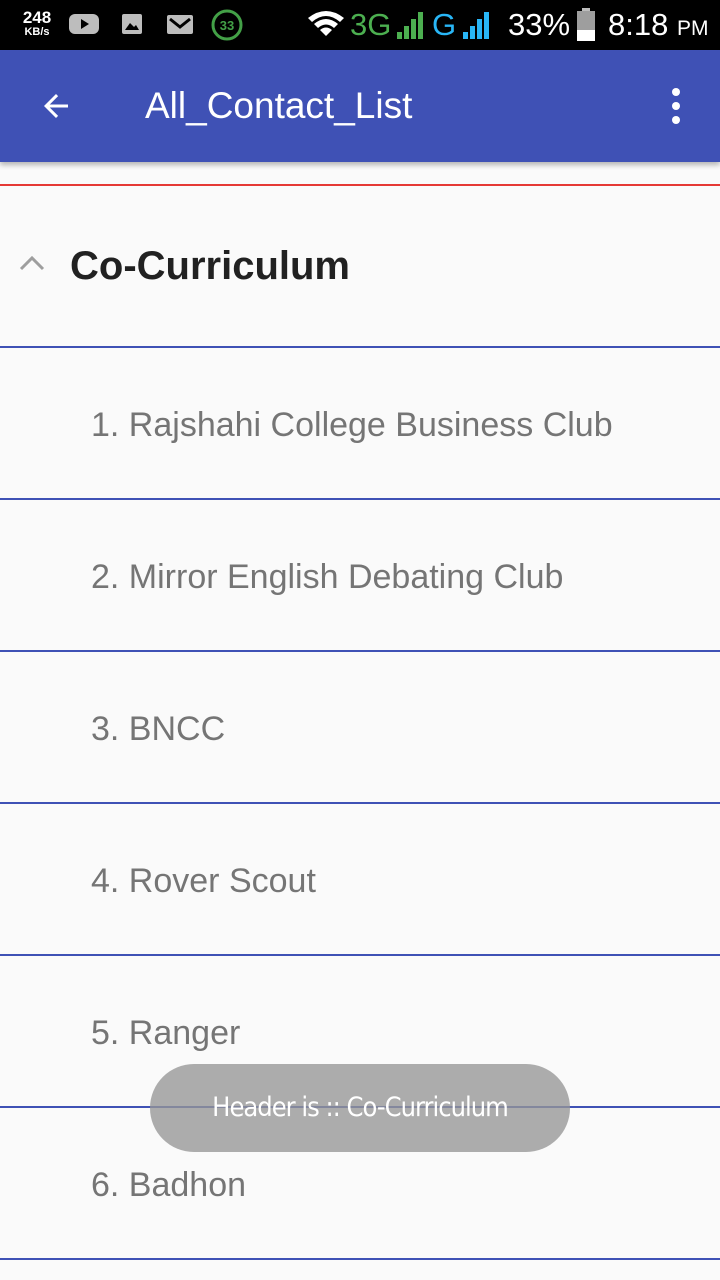  I want to click on signal-g-icon, so click(476, 25).